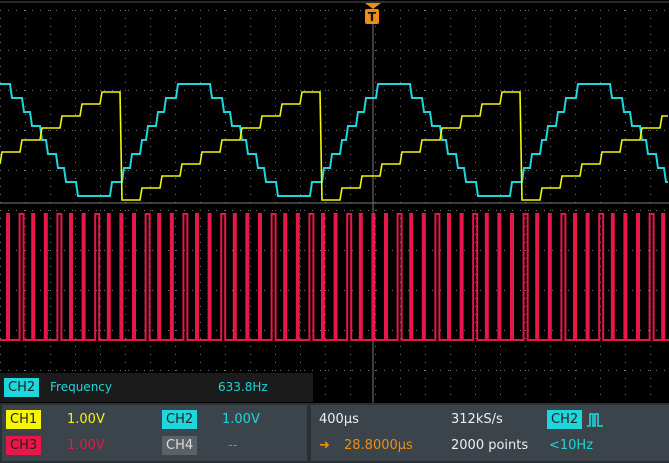 This screenshot has width=669, height=463. I want to click on trigger-position-marker: T, so click(373, 13).